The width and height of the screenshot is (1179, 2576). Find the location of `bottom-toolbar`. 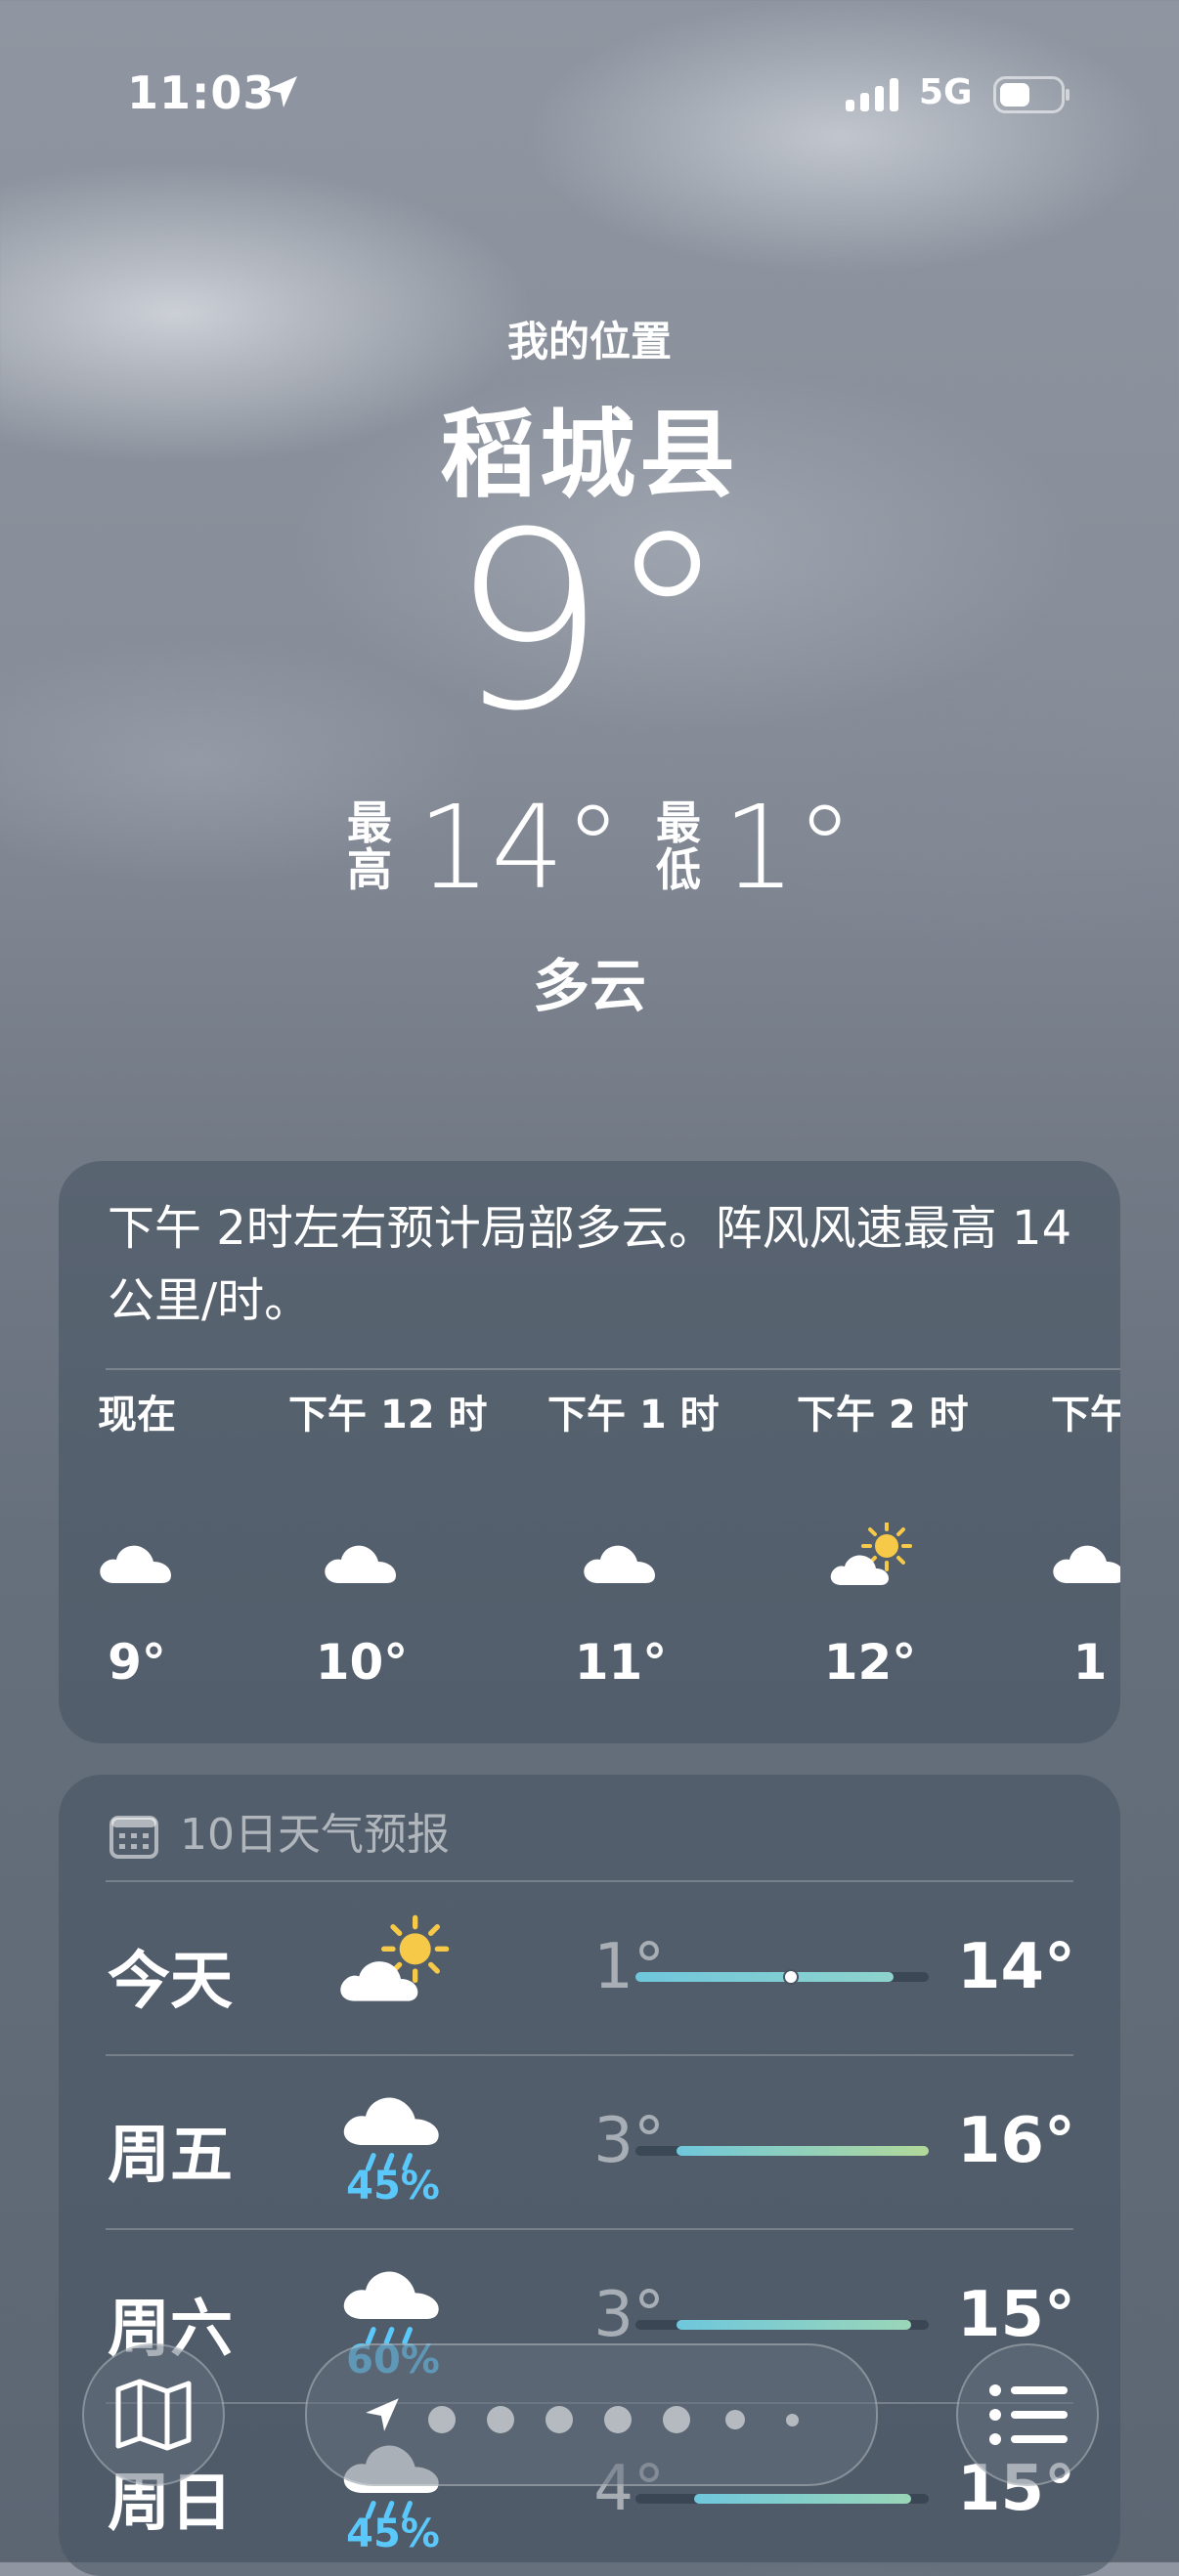

bottom-toolbar is located at coordinates (589, 2423).